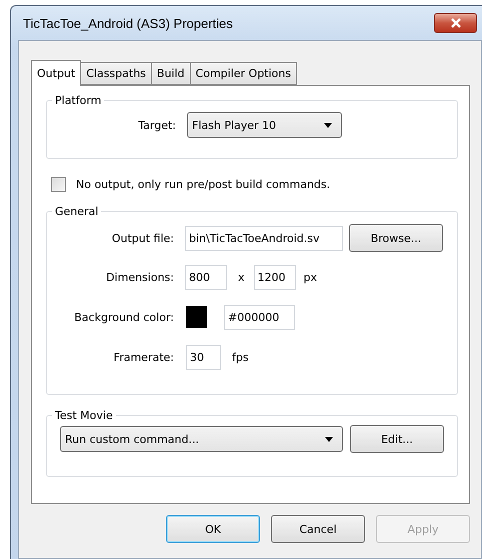 The height and width of the screenshot is (559, 482). I want to click on framerate-field: 30, so click(203, 357).